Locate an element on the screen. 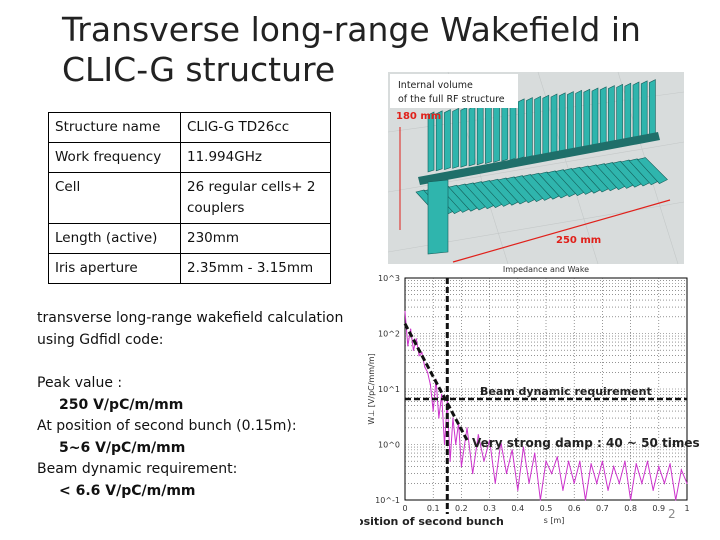 This screenshot has height=540, width=720. table-row: Work frequency 11.994GHz is located at coordinates (189, 157).